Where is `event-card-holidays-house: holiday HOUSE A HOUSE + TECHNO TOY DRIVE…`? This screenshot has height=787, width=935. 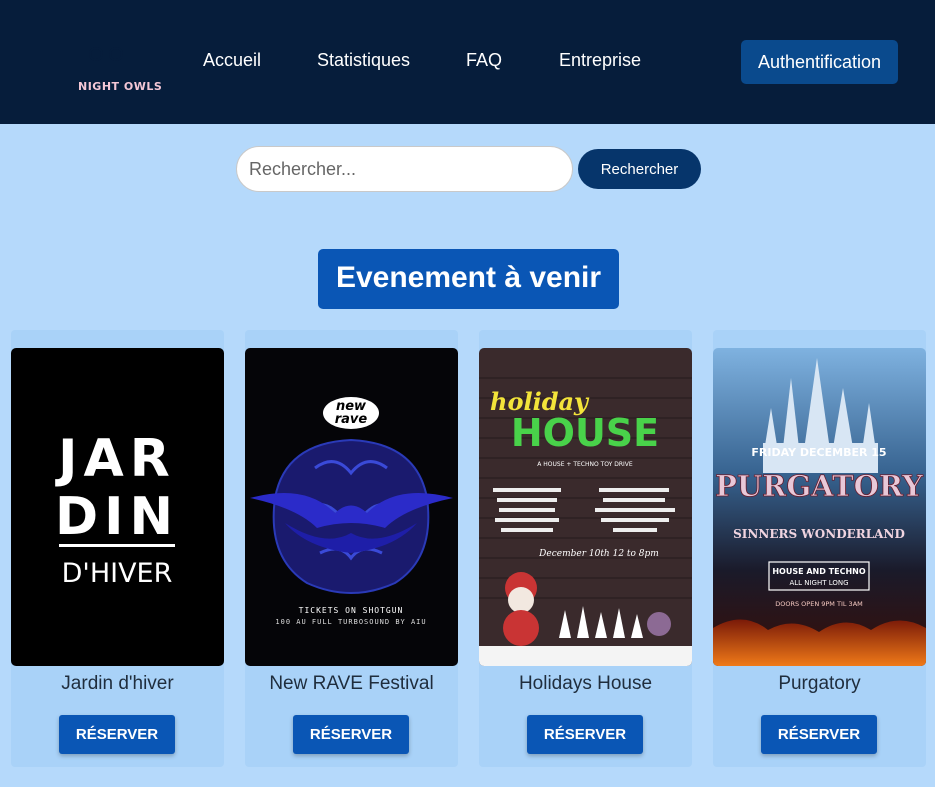 event-card-holidays-house: holiday HOUSE A HOUSE + TECHNO TOY DRIVE… is located at coordinates (585, 548).